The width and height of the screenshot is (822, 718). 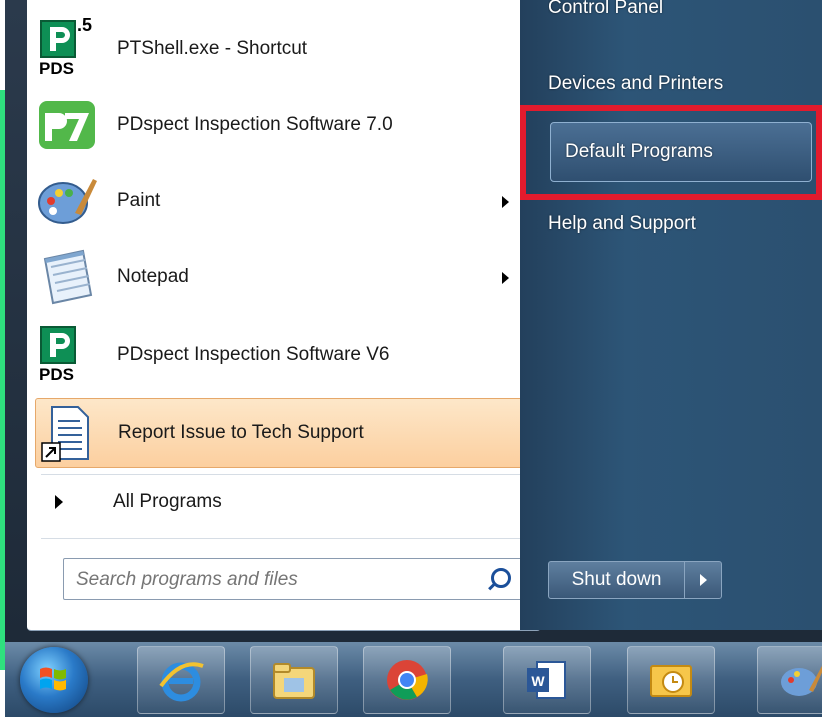 I want to click on help-and-support-link: Help and Support, so click(x=683, y=224).